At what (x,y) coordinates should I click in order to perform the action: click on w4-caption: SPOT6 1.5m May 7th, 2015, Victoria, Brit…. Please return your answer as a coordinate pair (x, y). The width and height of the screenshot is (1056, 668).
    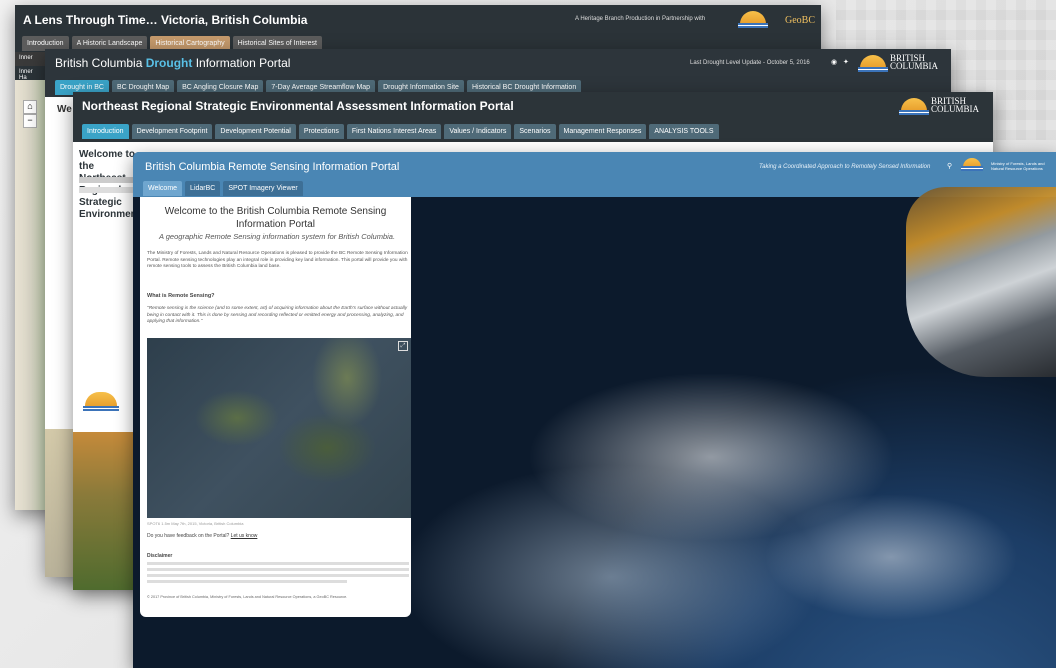
    Looking at the image, I should click on (195, 523).